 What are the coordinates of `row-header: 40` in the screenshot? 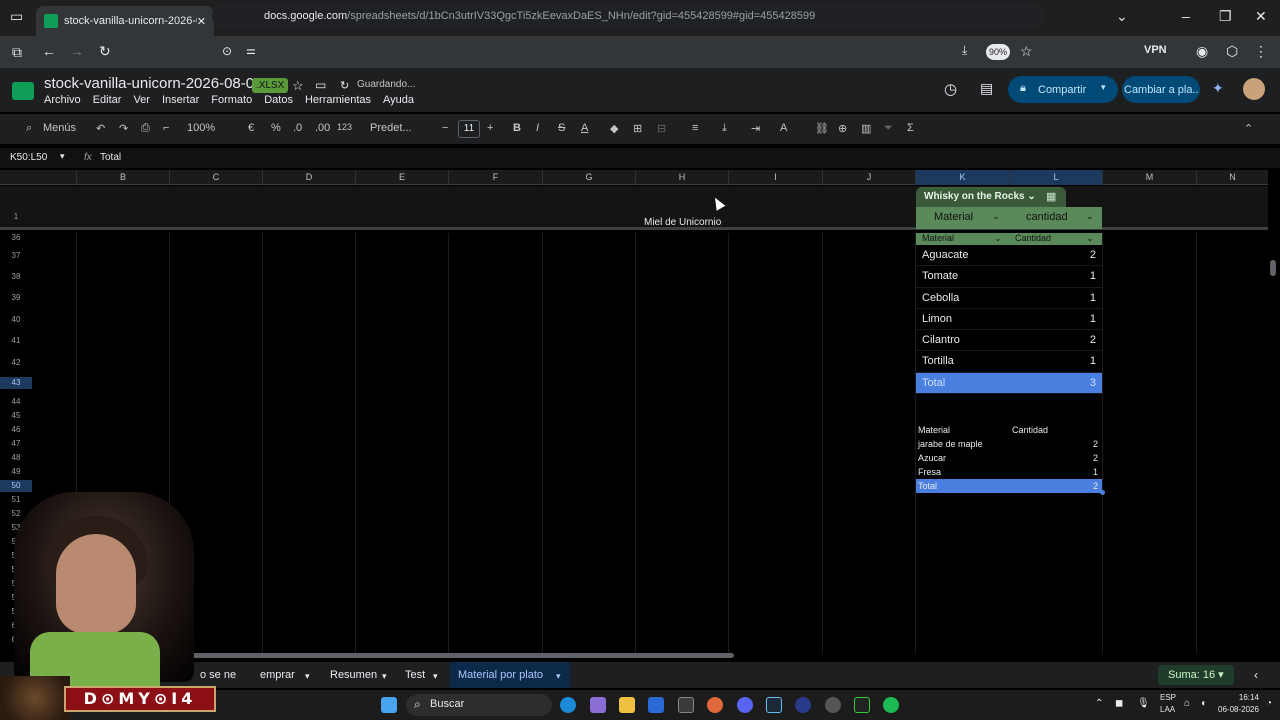 It's located at (16, 319).